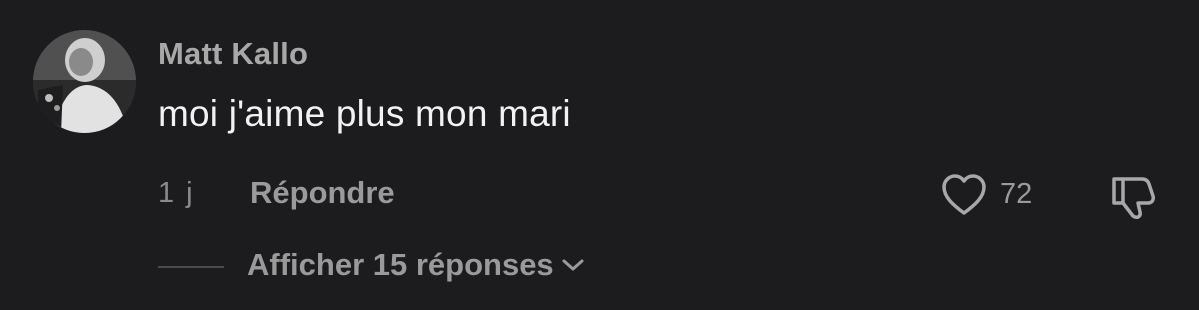 This screenshot has height=310, width=1199. I want to click on dislike-button, so click(1133, 196).